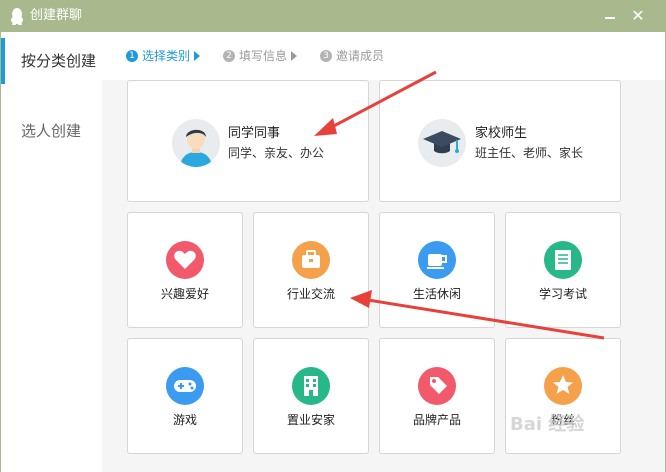  Describe the element at coordinates (311, 260) in the screenshot. I see `briefcase-icon` at that location.